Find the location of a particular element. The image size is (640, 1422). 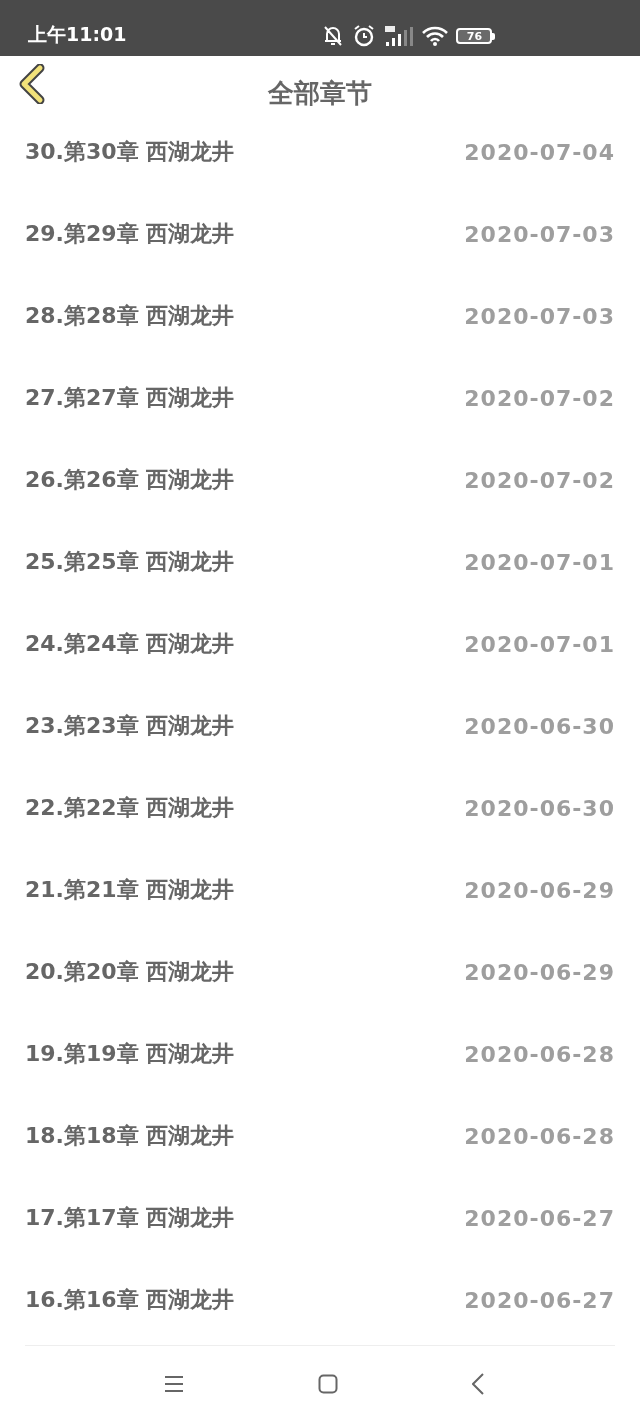

chapter-date: 2020-07-04 is located at coordinates (539, 152).